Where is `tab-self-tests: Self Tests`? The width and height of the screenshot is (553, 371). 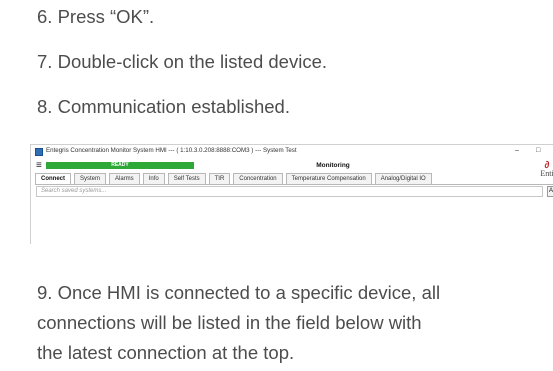 tab-self-tests: Self Tests is located at coordinates (186, 178).